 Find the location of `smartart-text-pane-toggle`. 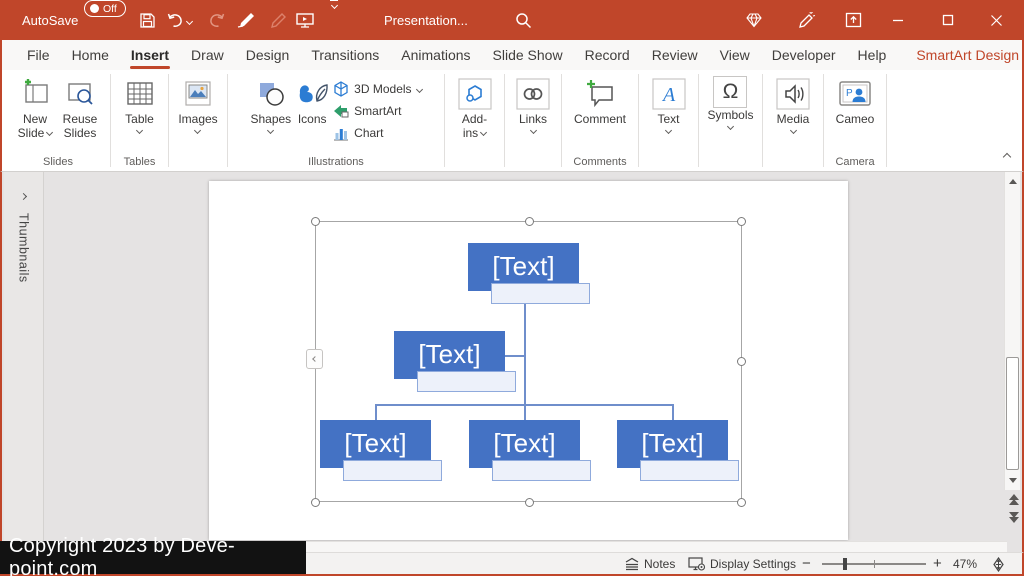

smartart-text-pane-toggle is located at coordinates (314, 359).